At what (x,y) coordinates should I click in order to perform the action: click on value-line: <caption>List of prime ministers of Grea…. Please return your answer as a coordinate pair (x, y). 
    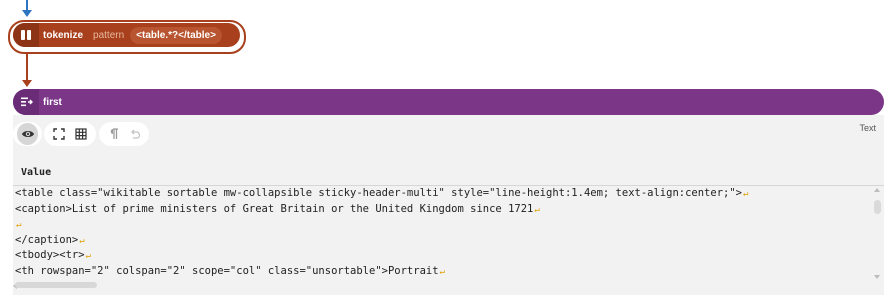
    Looking at the image, I should click on (277, 208).